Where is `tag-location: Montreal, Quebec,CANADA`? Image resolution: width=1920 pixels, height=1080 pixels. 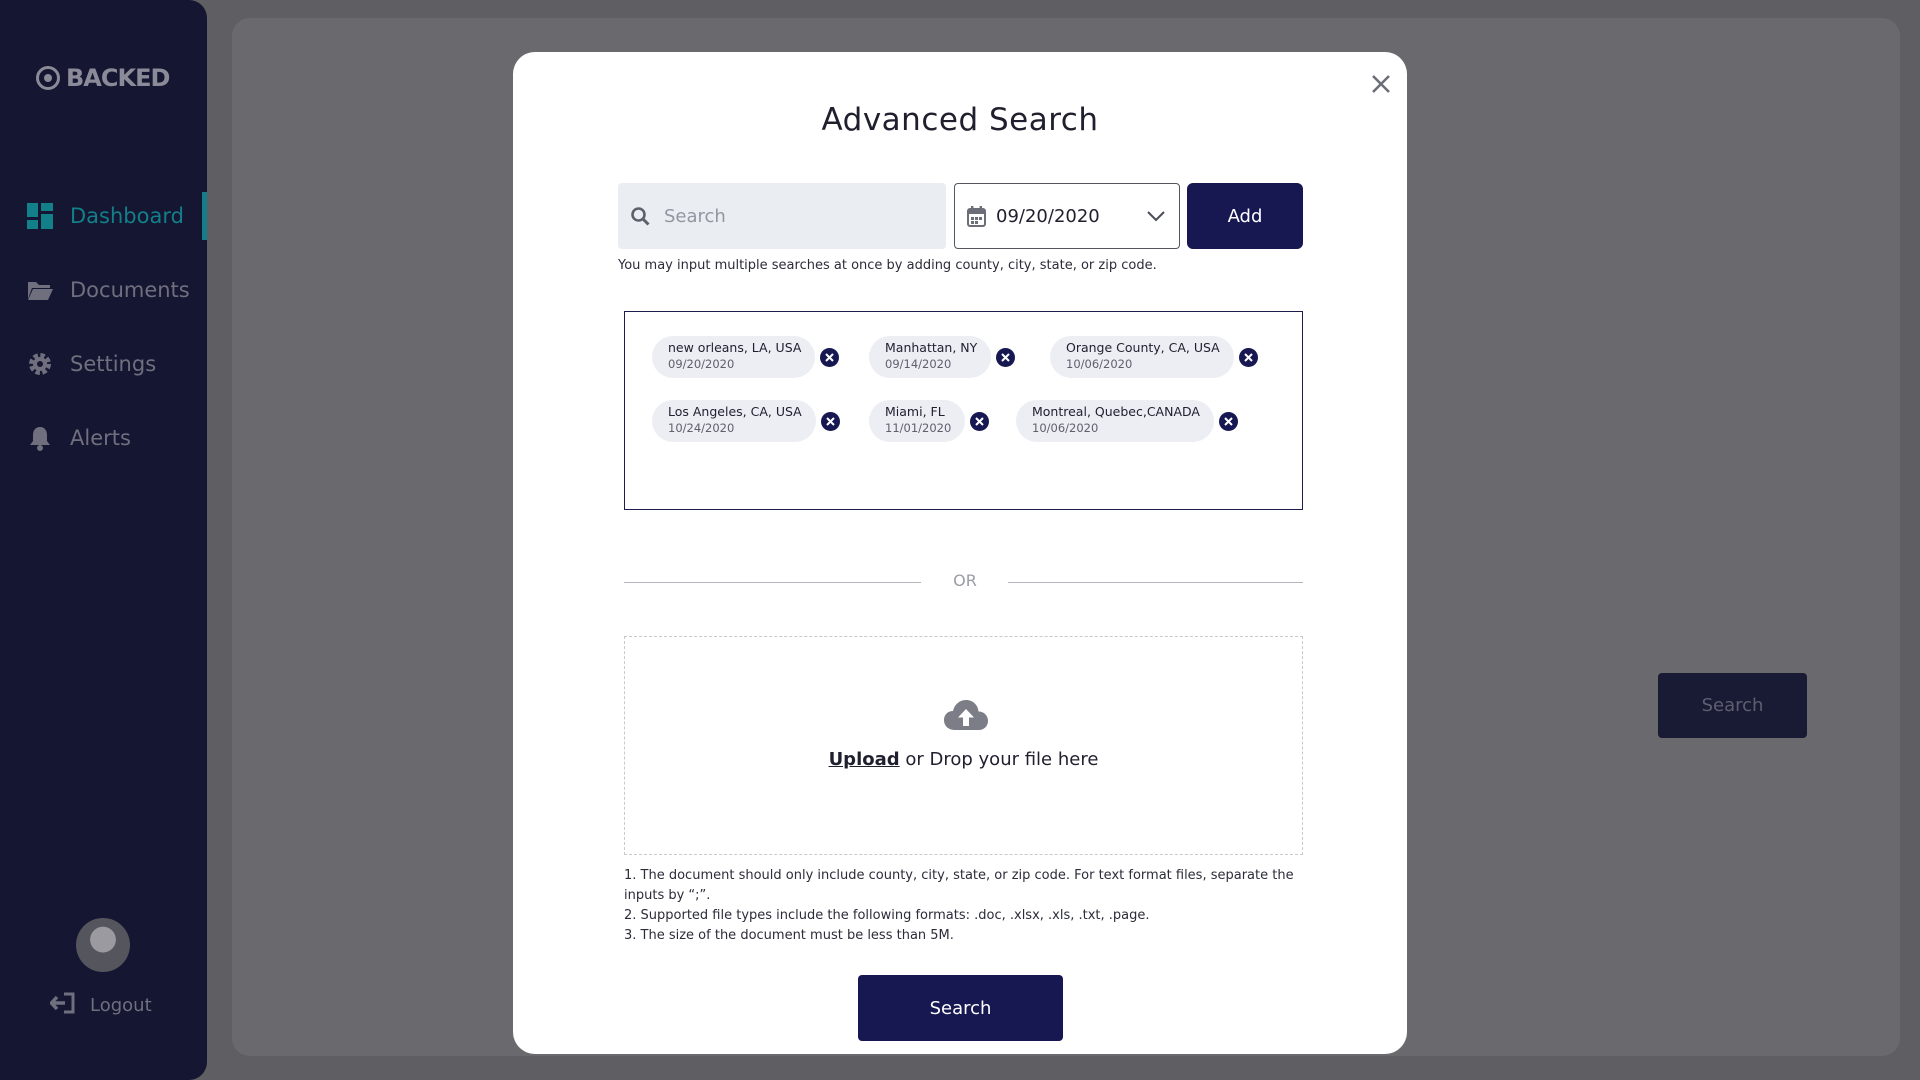 tag-location: Montreal, Quebec,CANADA is located at coordinates (1116, 411).